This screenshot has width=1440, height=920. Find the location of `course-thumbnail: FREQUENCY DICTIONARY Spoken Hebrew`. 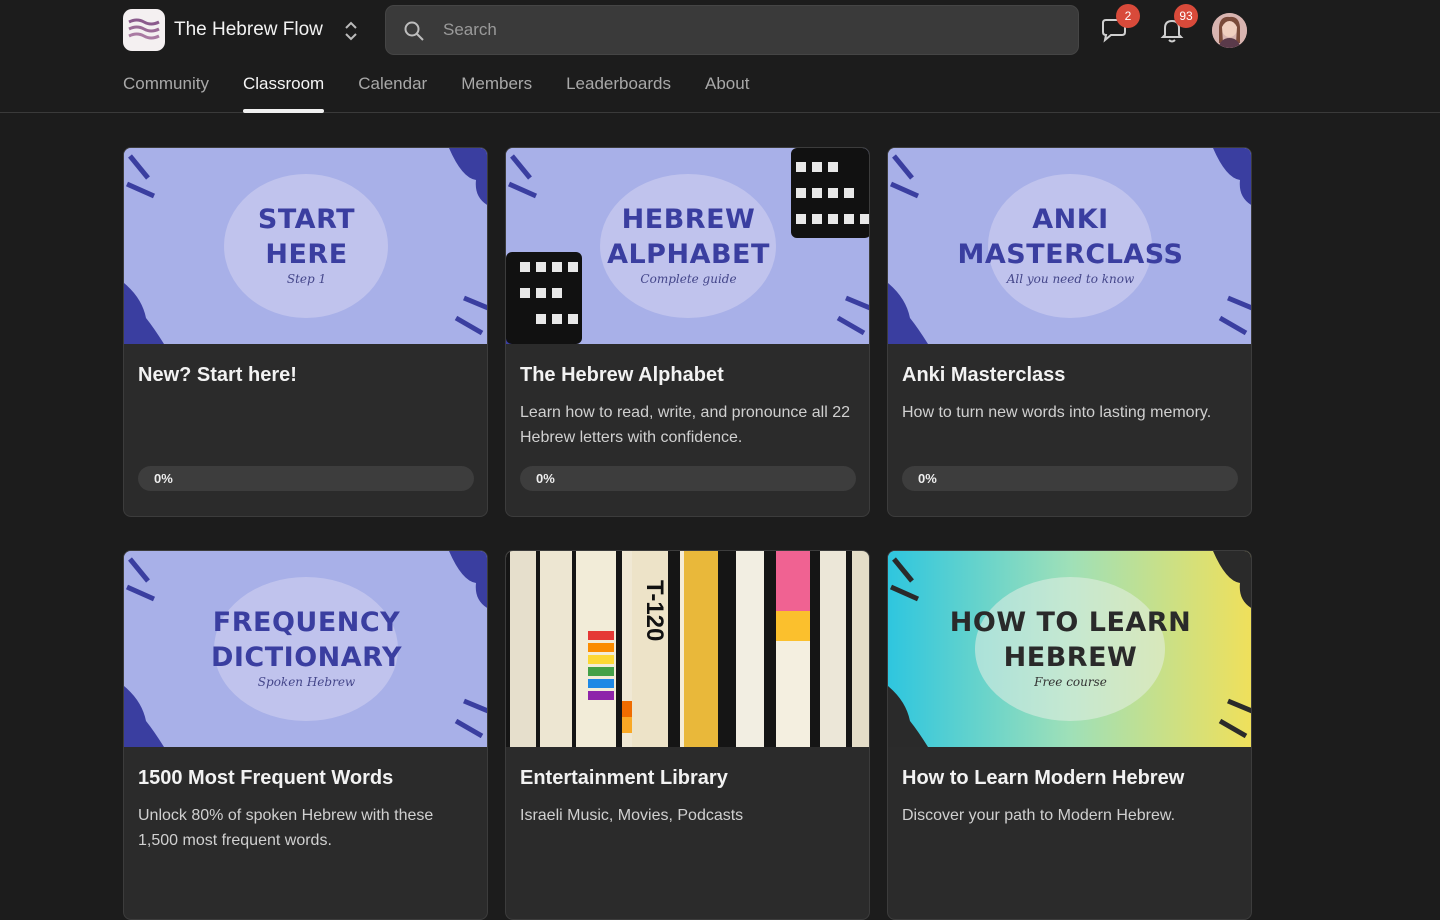

course-thumbnail: FREQUENCY DICTIONARY Spoken Hebrew is located at coordinates (305, 649).